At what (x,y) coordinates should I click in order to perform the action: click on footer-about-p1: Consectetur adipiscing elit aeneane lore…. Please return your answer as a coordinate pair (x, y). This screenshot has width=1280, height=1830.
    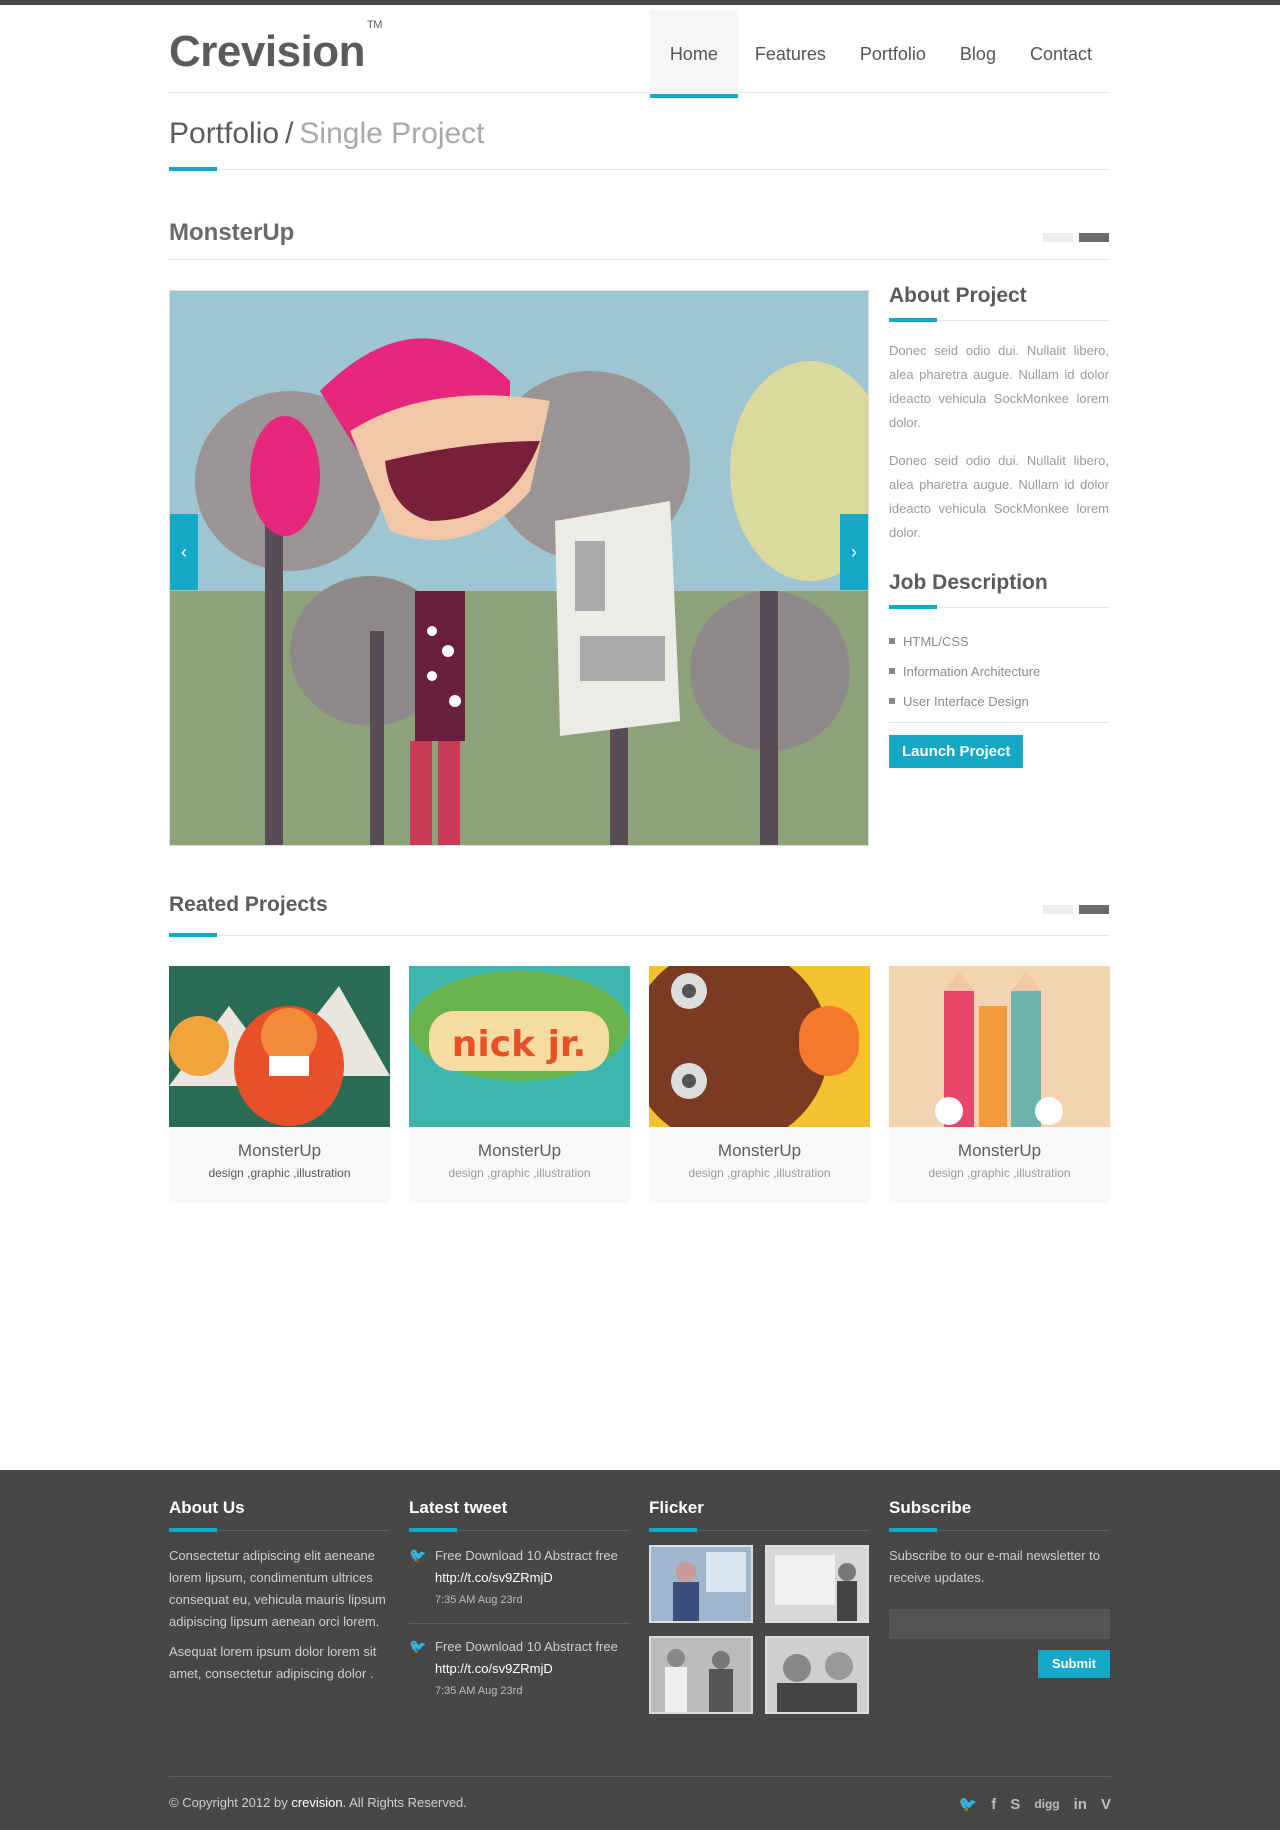
    Looking at the image, I should click on (277, 1588).